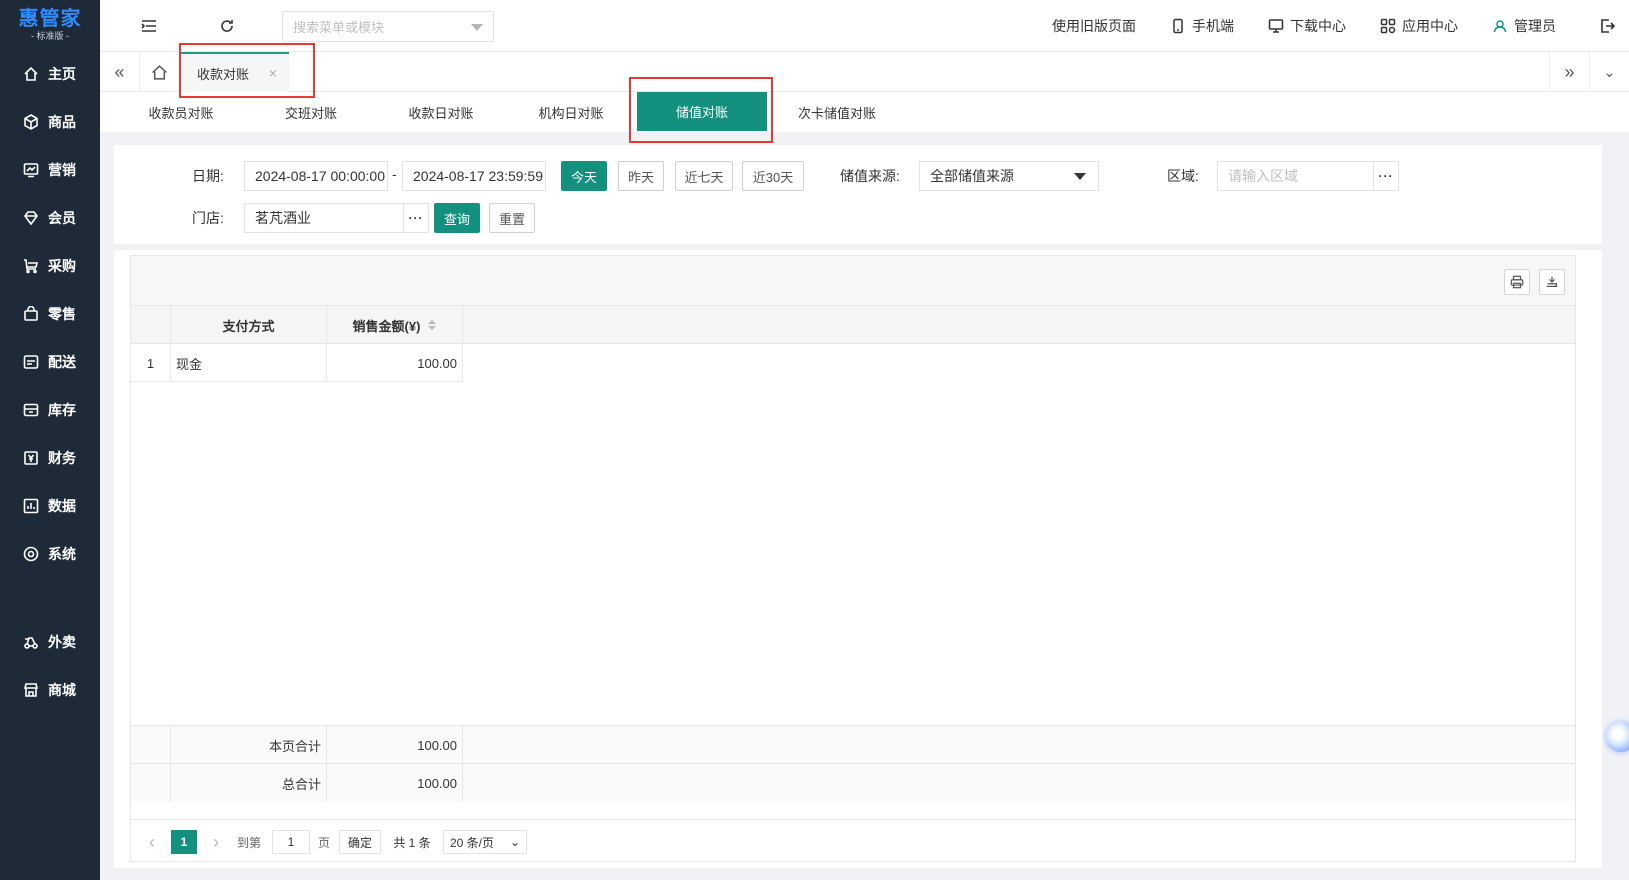 The width and height of the screenshot is (1629, 880). I want to click on top-bar: 搜索菜单或模块 使用旧版页面 手机端 下载中心 应用中心 管理员, so click(864, 26).